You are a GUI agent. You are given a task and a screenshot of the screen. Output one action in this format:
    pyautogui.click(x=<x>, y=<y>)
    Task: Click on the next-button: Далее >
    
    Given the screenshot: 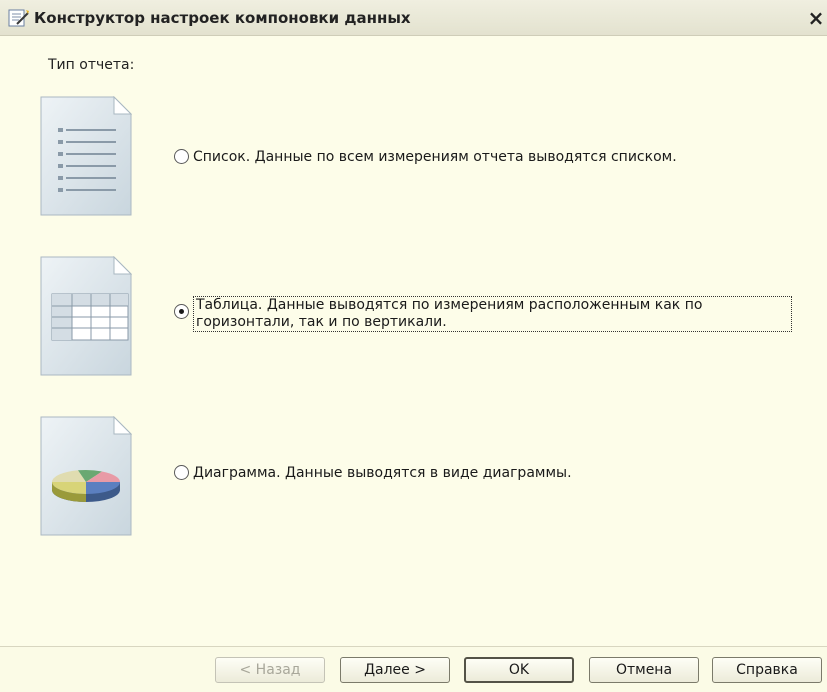 What is the action you would take?
    pyautogui.click(x=395, y=670)
    